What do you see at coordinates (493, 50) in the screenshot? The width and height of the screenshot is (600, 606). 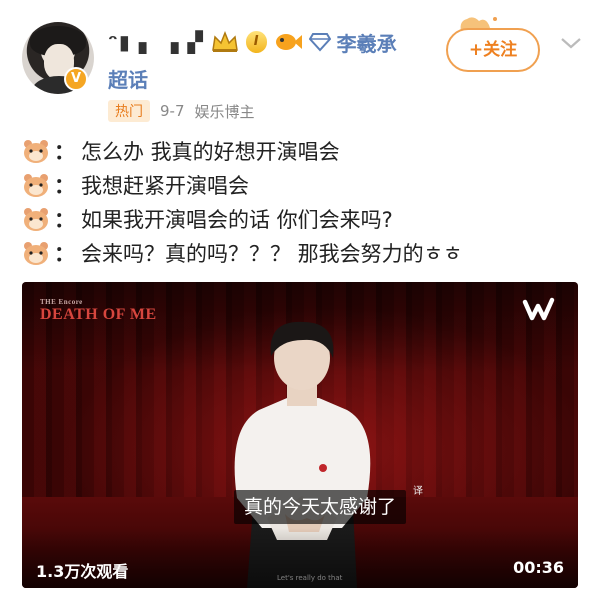 I see `follow-button: +关注` at bounding box center [493, 50].